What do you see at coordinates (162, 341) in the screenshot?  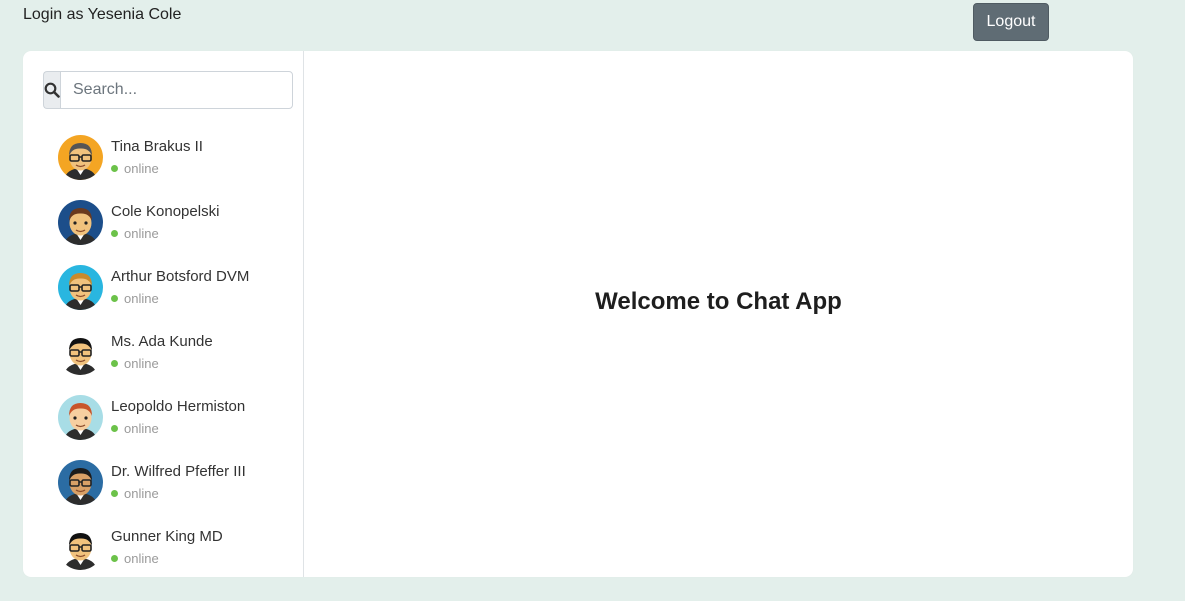 I see `user-name: Ms. Ada Kunde` at bounding box center [162, 341].